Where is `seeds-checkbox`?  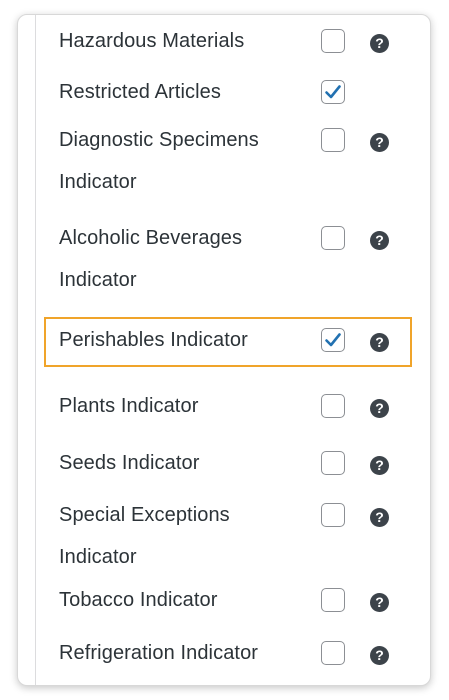 seeds-checkbox is located at coordinates (333, 463).